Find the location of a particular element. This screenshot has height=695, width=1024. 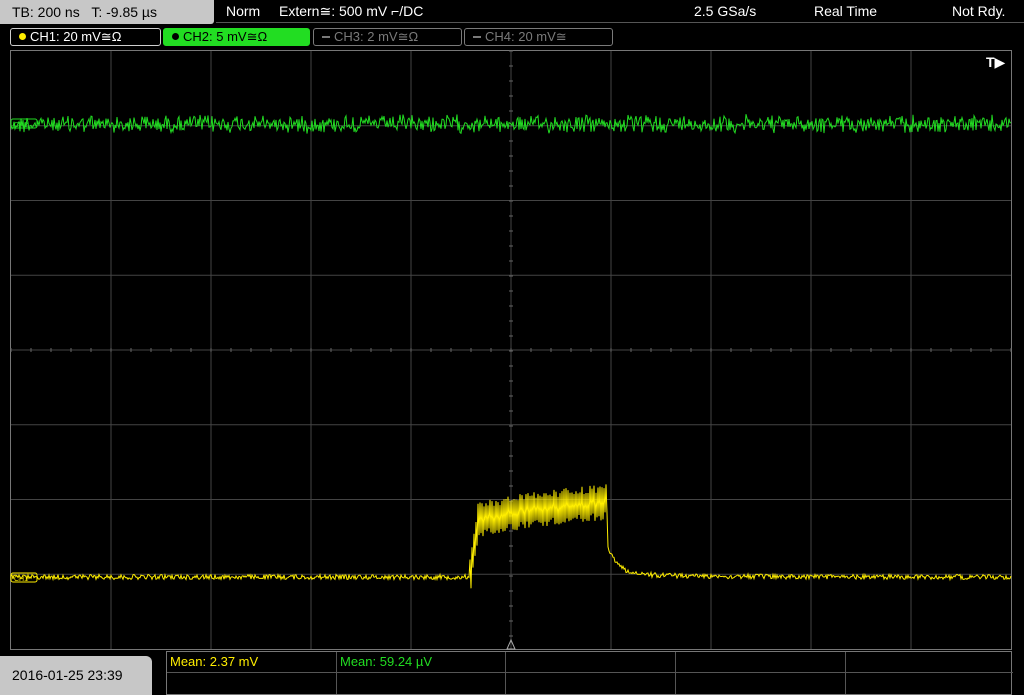

ch2-ground-marker-icon: CH2 is located at coordinates (24, 123).